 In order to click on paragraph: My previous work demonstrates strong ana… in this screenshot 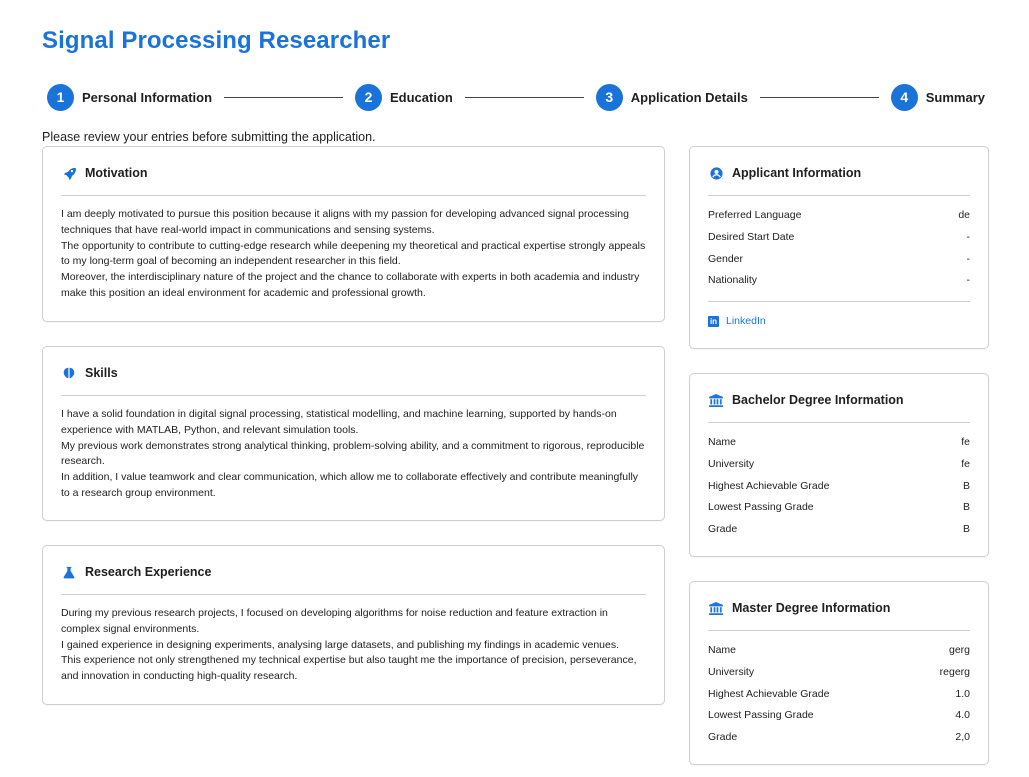, I will do `click(353, 453)`.